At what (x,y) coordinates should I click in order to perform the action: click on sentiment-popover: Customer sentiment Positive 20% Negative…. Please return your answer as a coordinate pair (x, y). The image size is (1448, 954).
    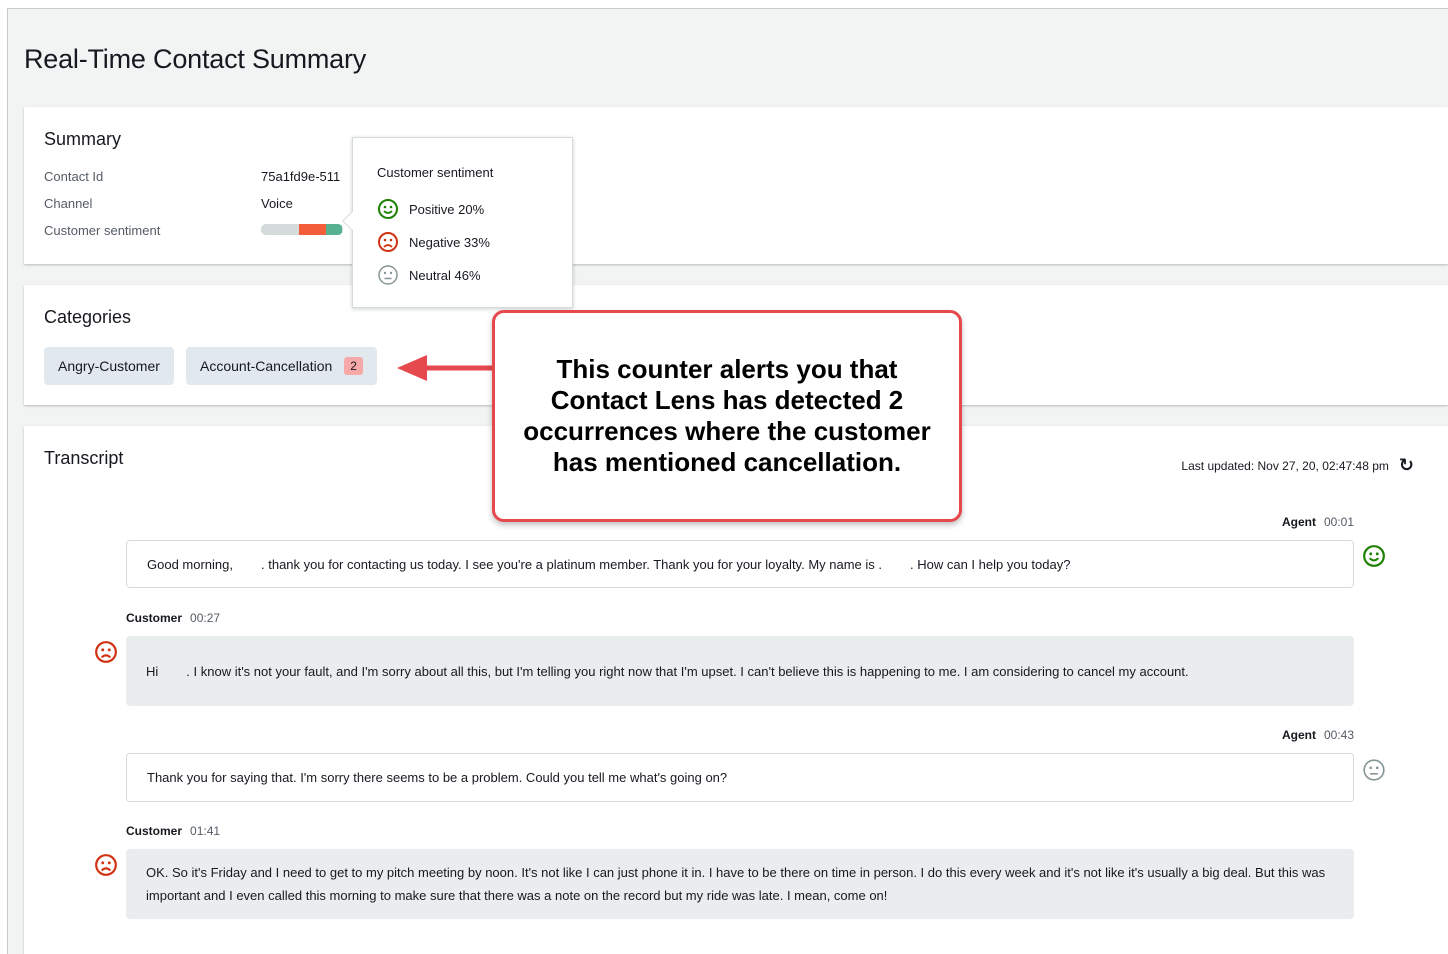
    Looking at the image, I should click on (457, 222).